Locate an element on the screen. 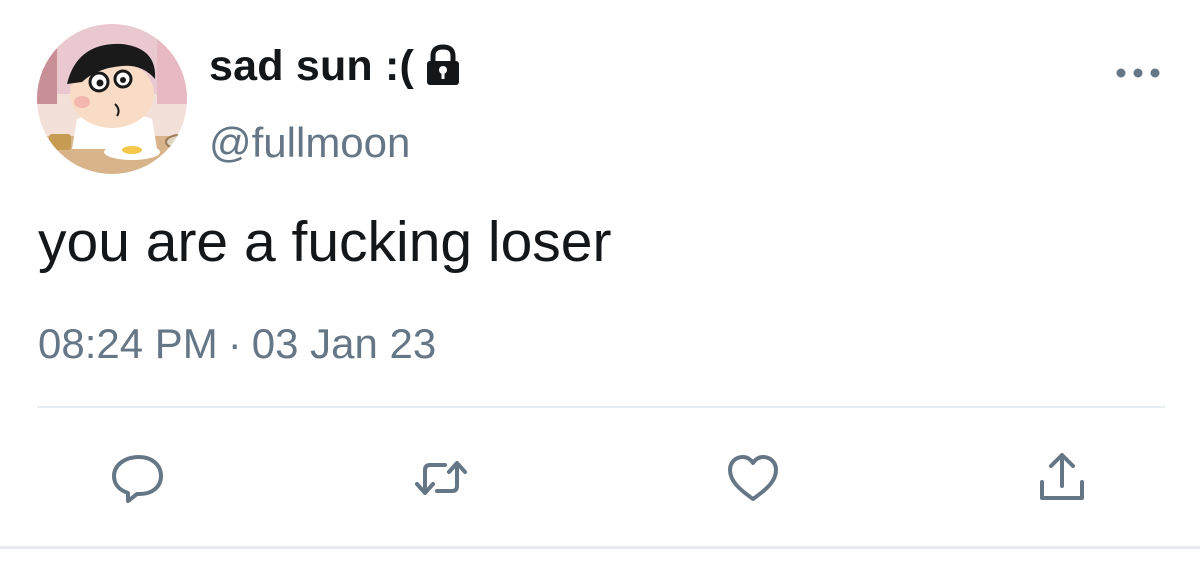 The height and width of the screenshot is (565, 1200). like-button is located at coordinates (753, 478).